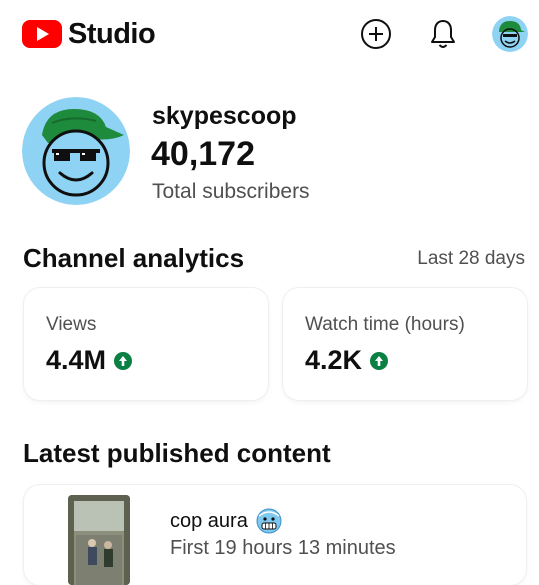 This screenshot has height=585, width=539. I want to click on video-title: cop aura, so click(209, 520).